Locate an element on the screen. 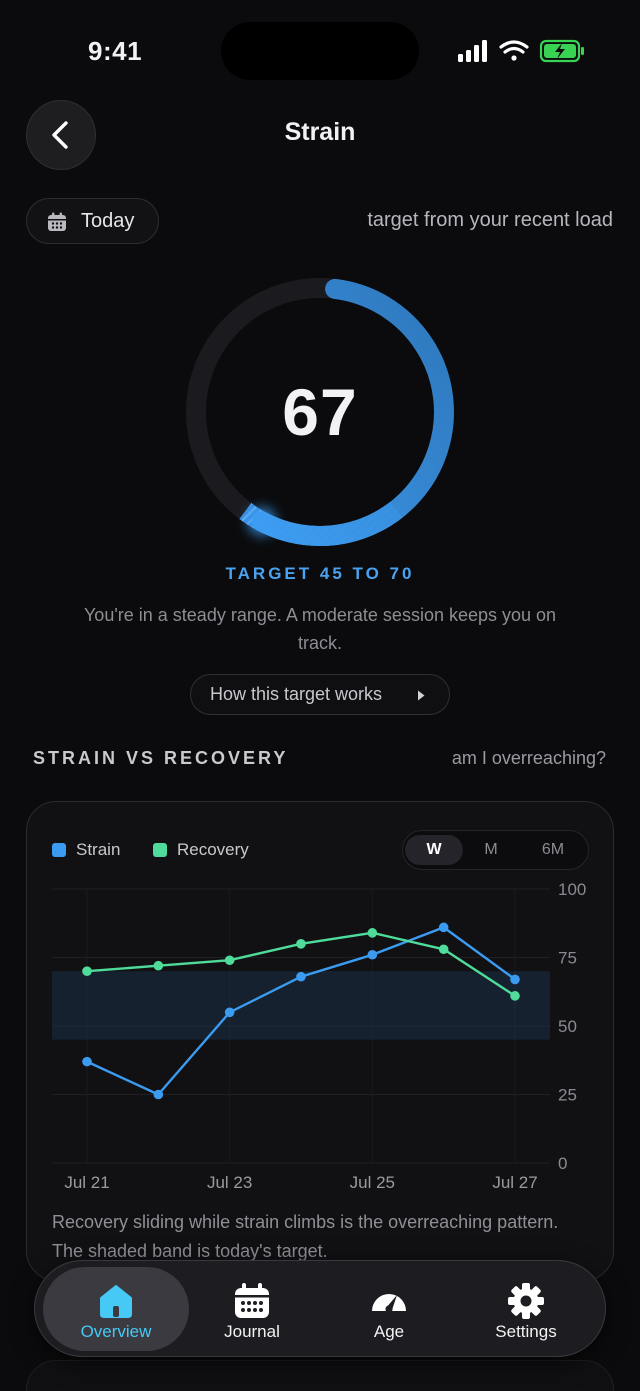  date-filter-button: Today is located at coordinates (92, 221).